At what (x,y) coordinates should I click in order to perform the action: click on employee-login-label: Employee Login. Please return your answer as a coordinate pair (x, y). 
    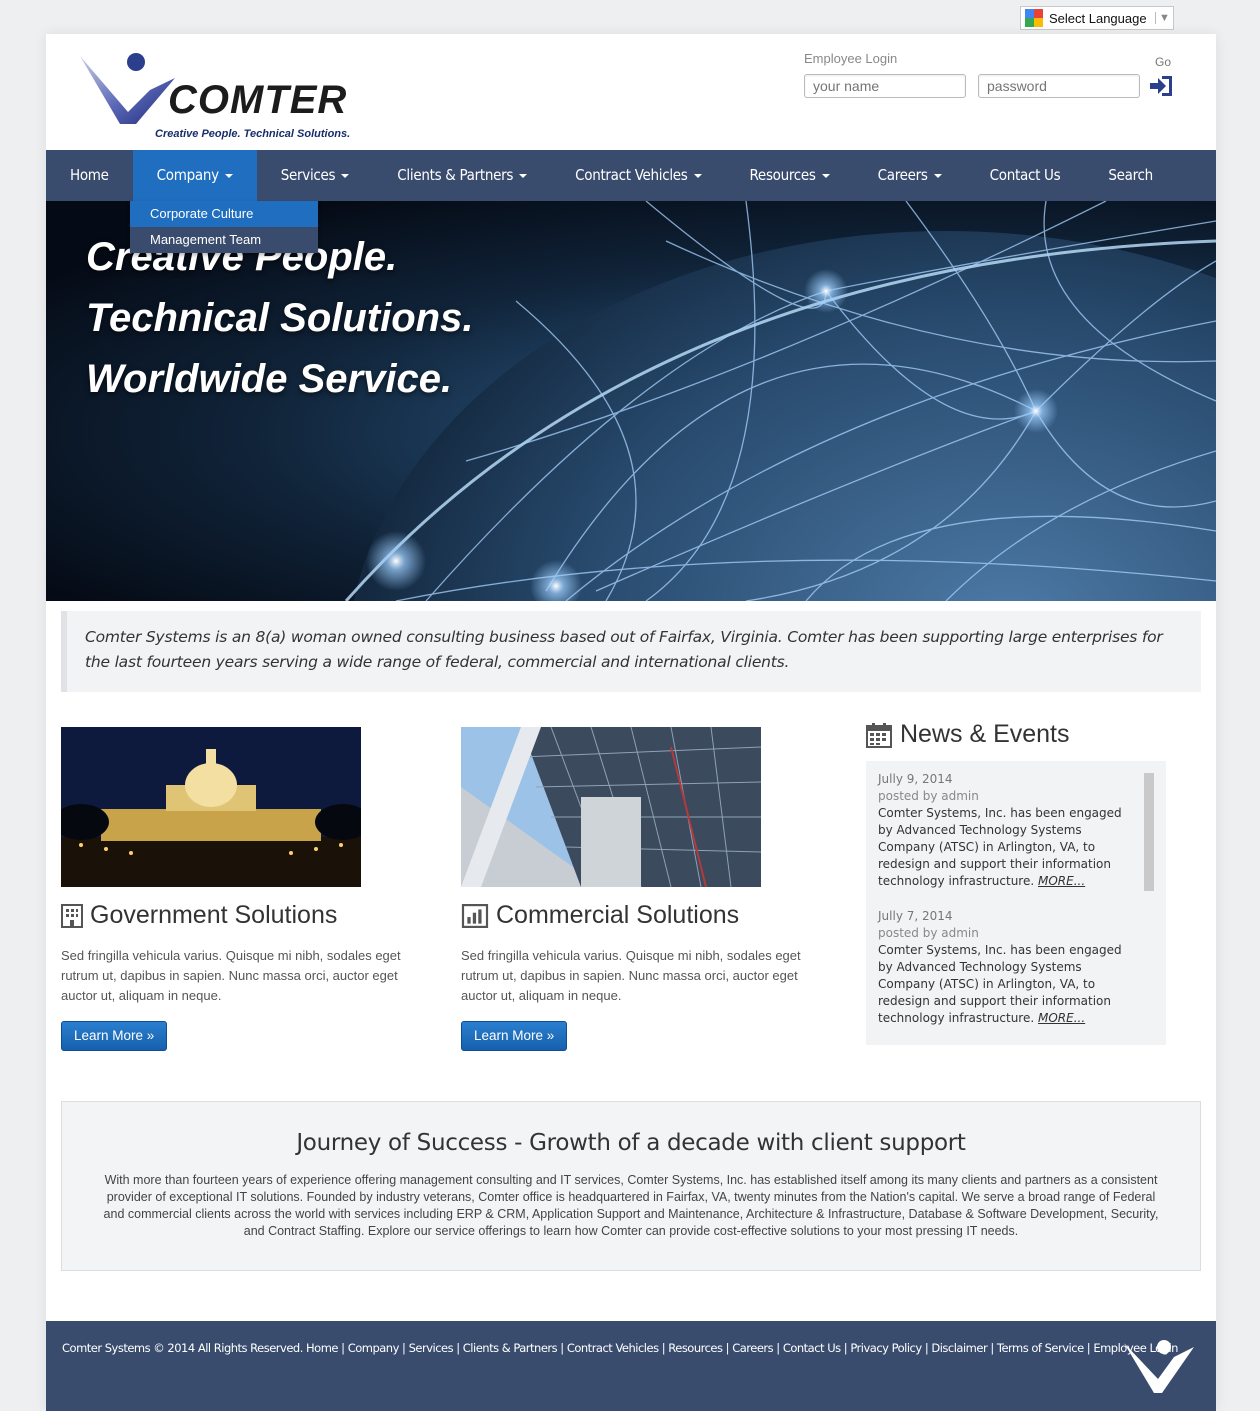
    Looking at the image, I should click on (851, 58).